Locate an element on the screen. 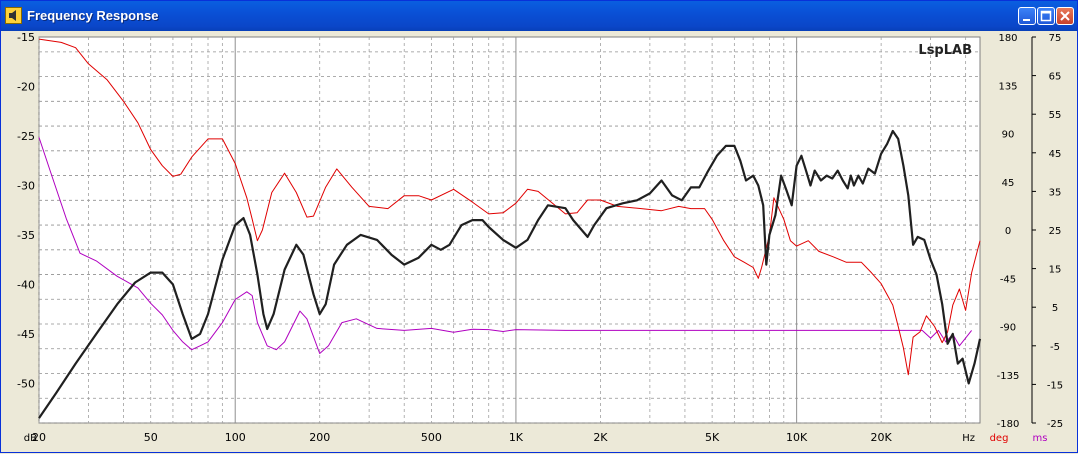  x-tick-label: 20K is located at coordinates (882, 437).